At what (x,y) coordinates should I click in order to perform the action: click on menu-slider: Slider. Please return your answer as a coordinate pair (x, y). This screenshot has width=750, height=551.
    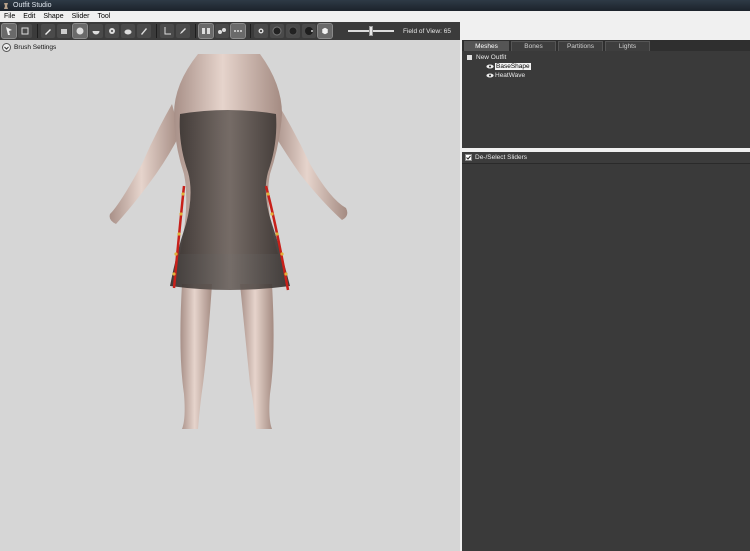
    Looking at the image, I should click on (81, 16).